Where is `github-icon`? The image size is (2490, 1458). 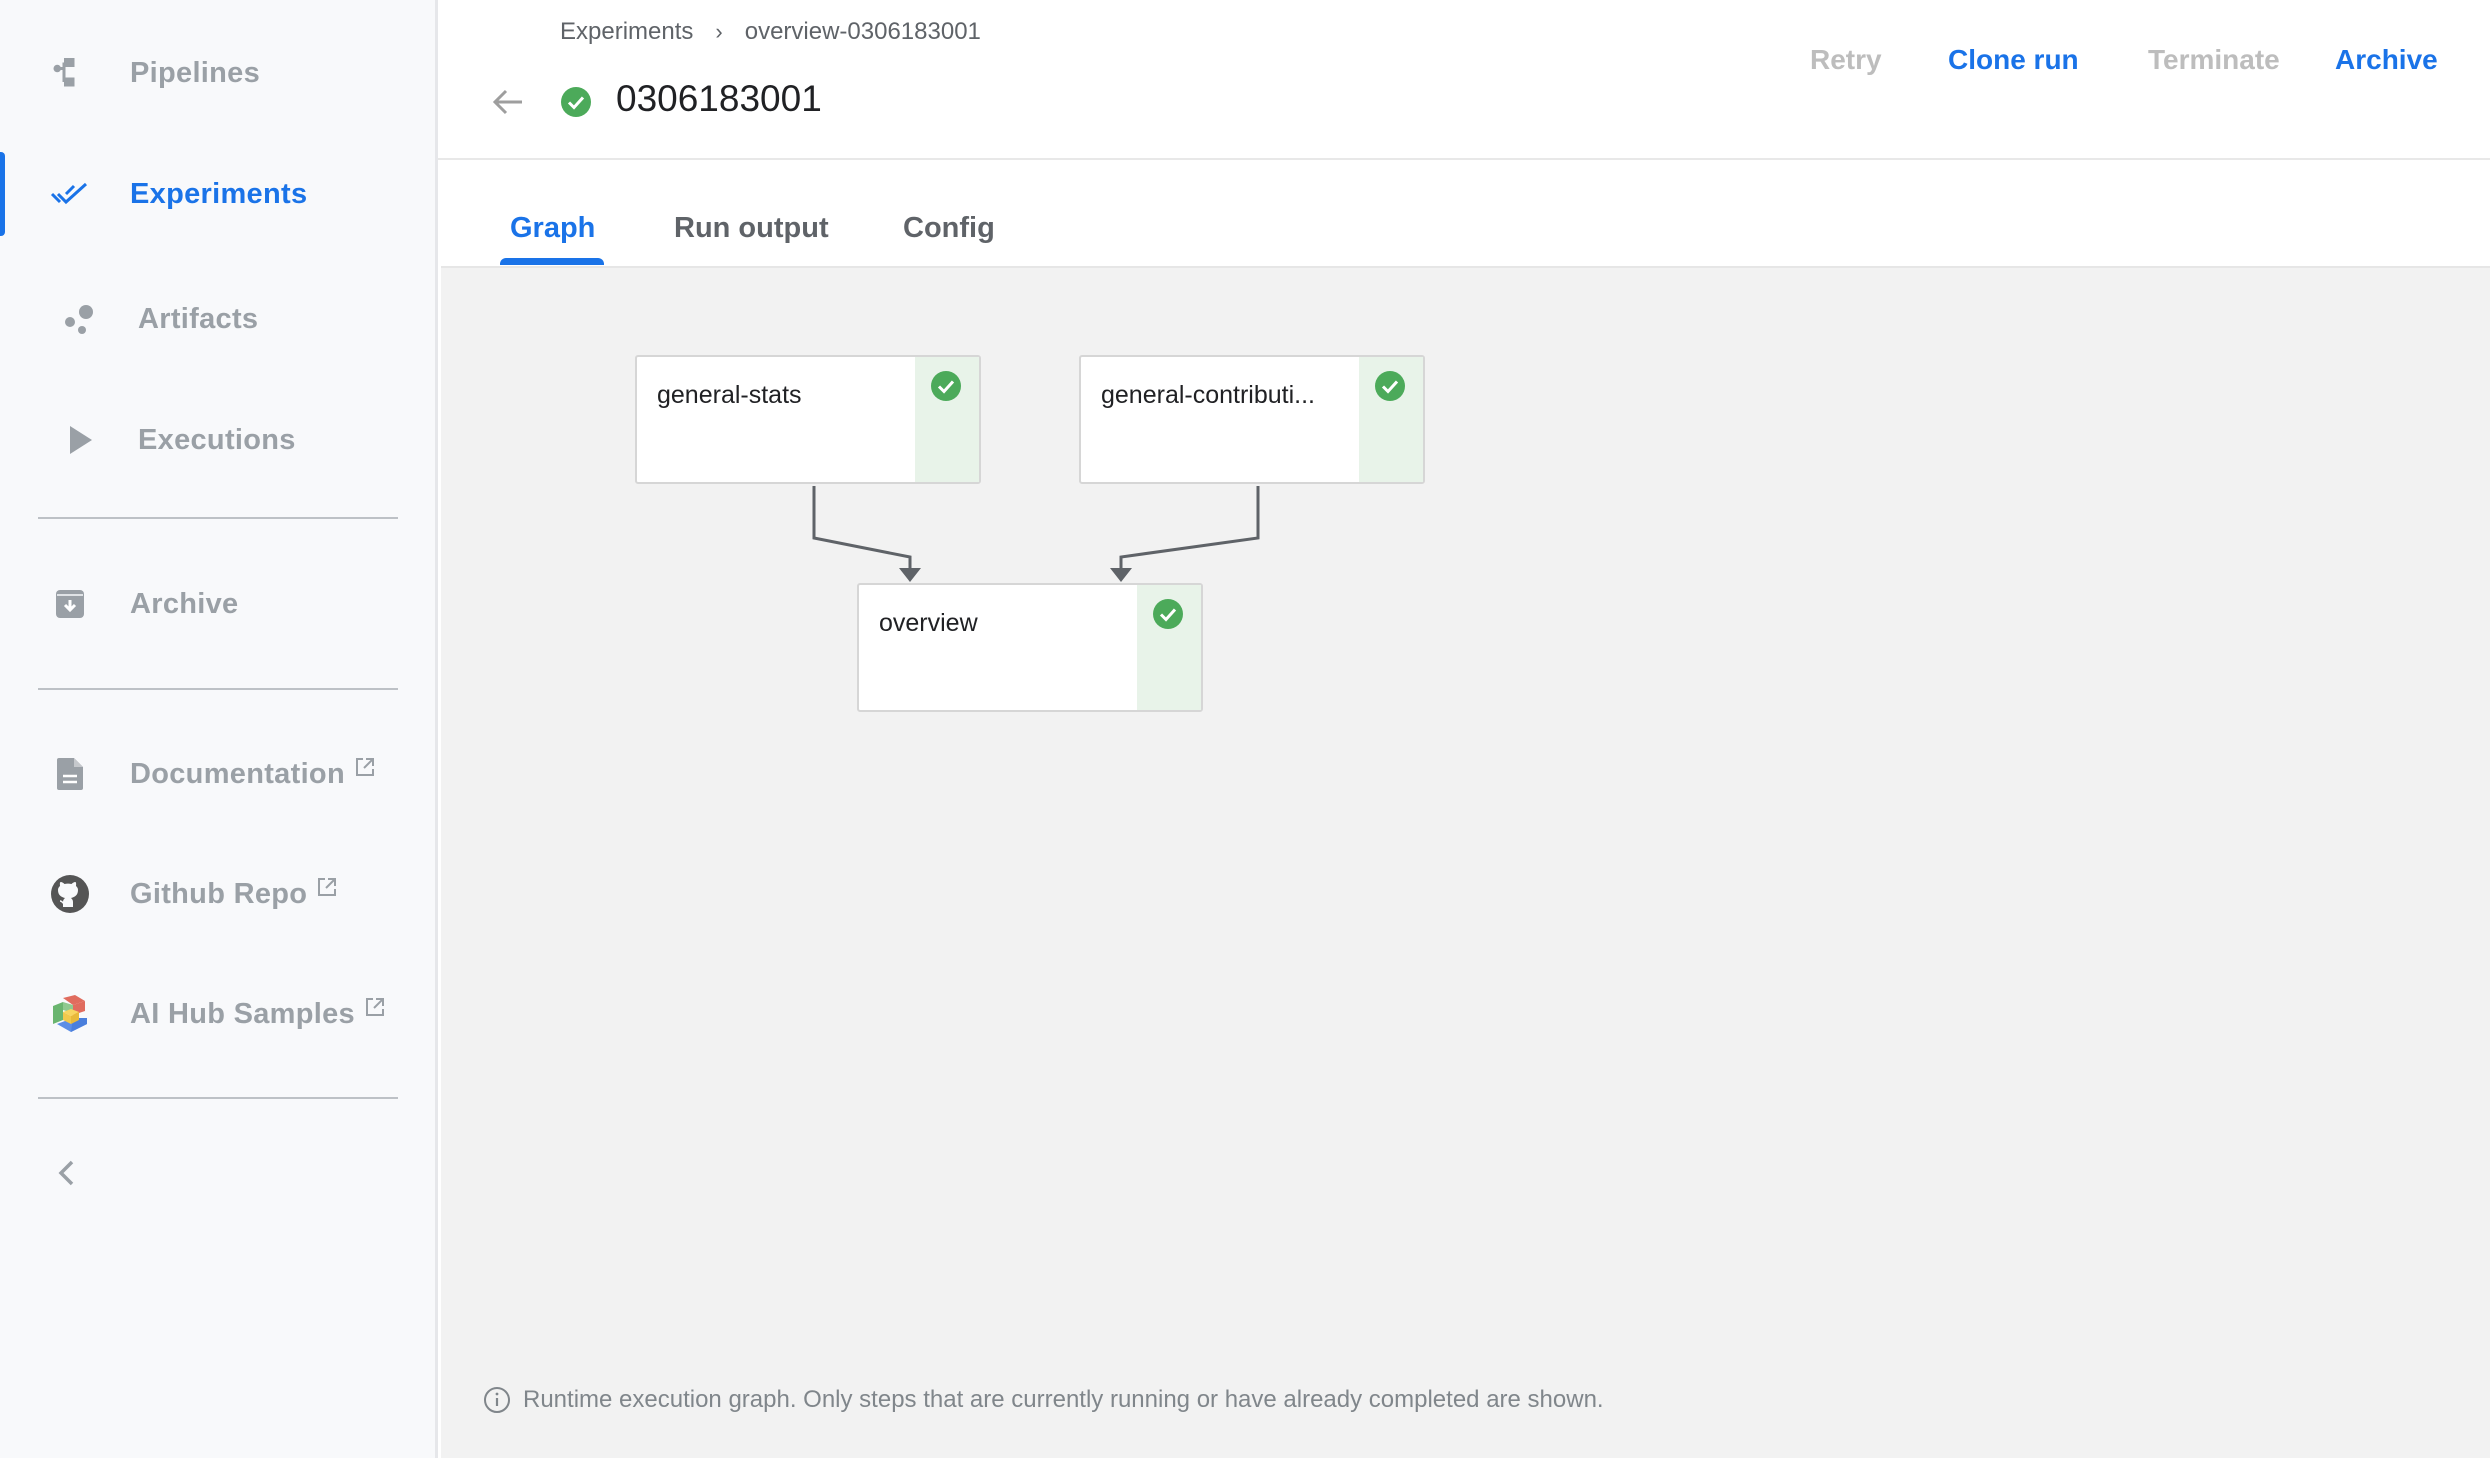 github-icon is located at coordinates (70, 894).